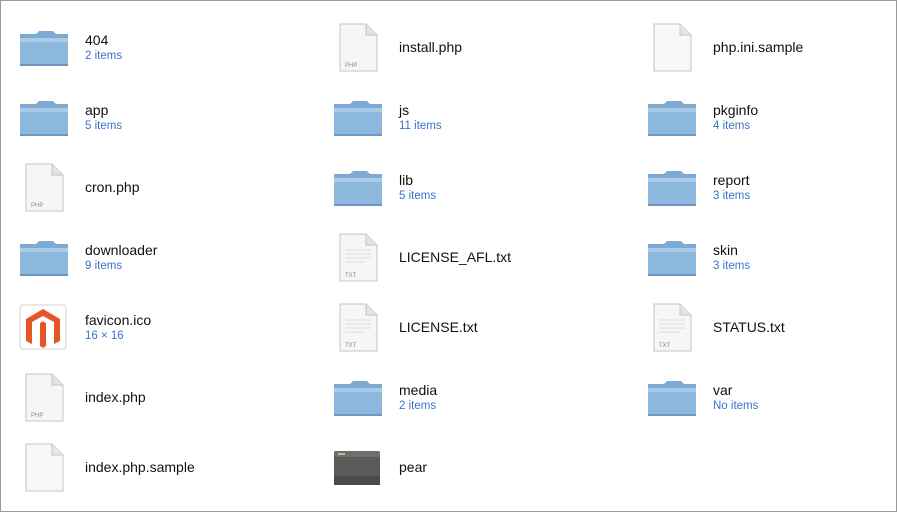  What do you see at coordinates (418, 389) in the screenshot?
I see `file-name: media` at bounding box center [418, 389].